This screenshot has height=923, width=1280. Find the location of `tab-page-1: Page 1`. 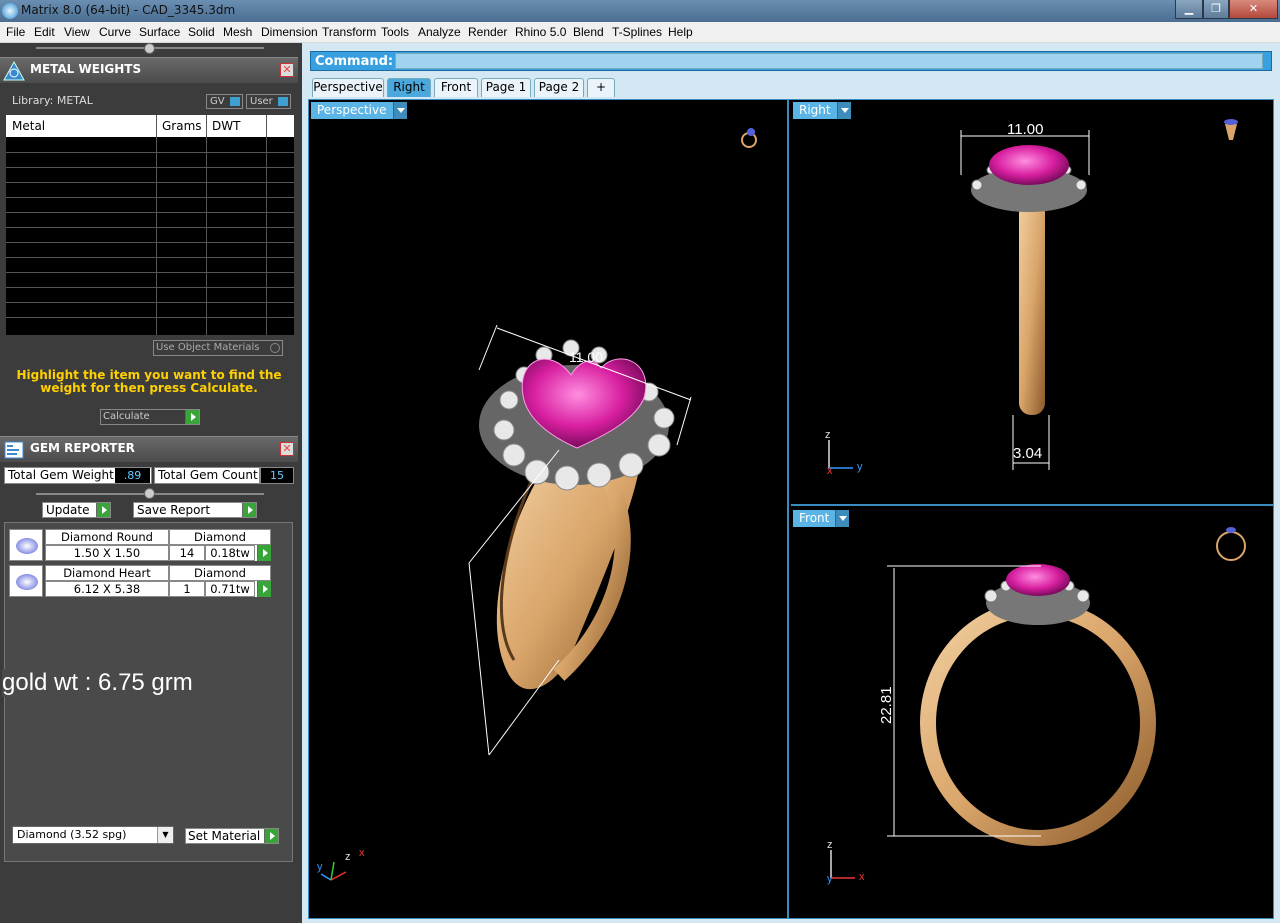

tab-page-1: Page 1 is located at coordinates (506, 87).